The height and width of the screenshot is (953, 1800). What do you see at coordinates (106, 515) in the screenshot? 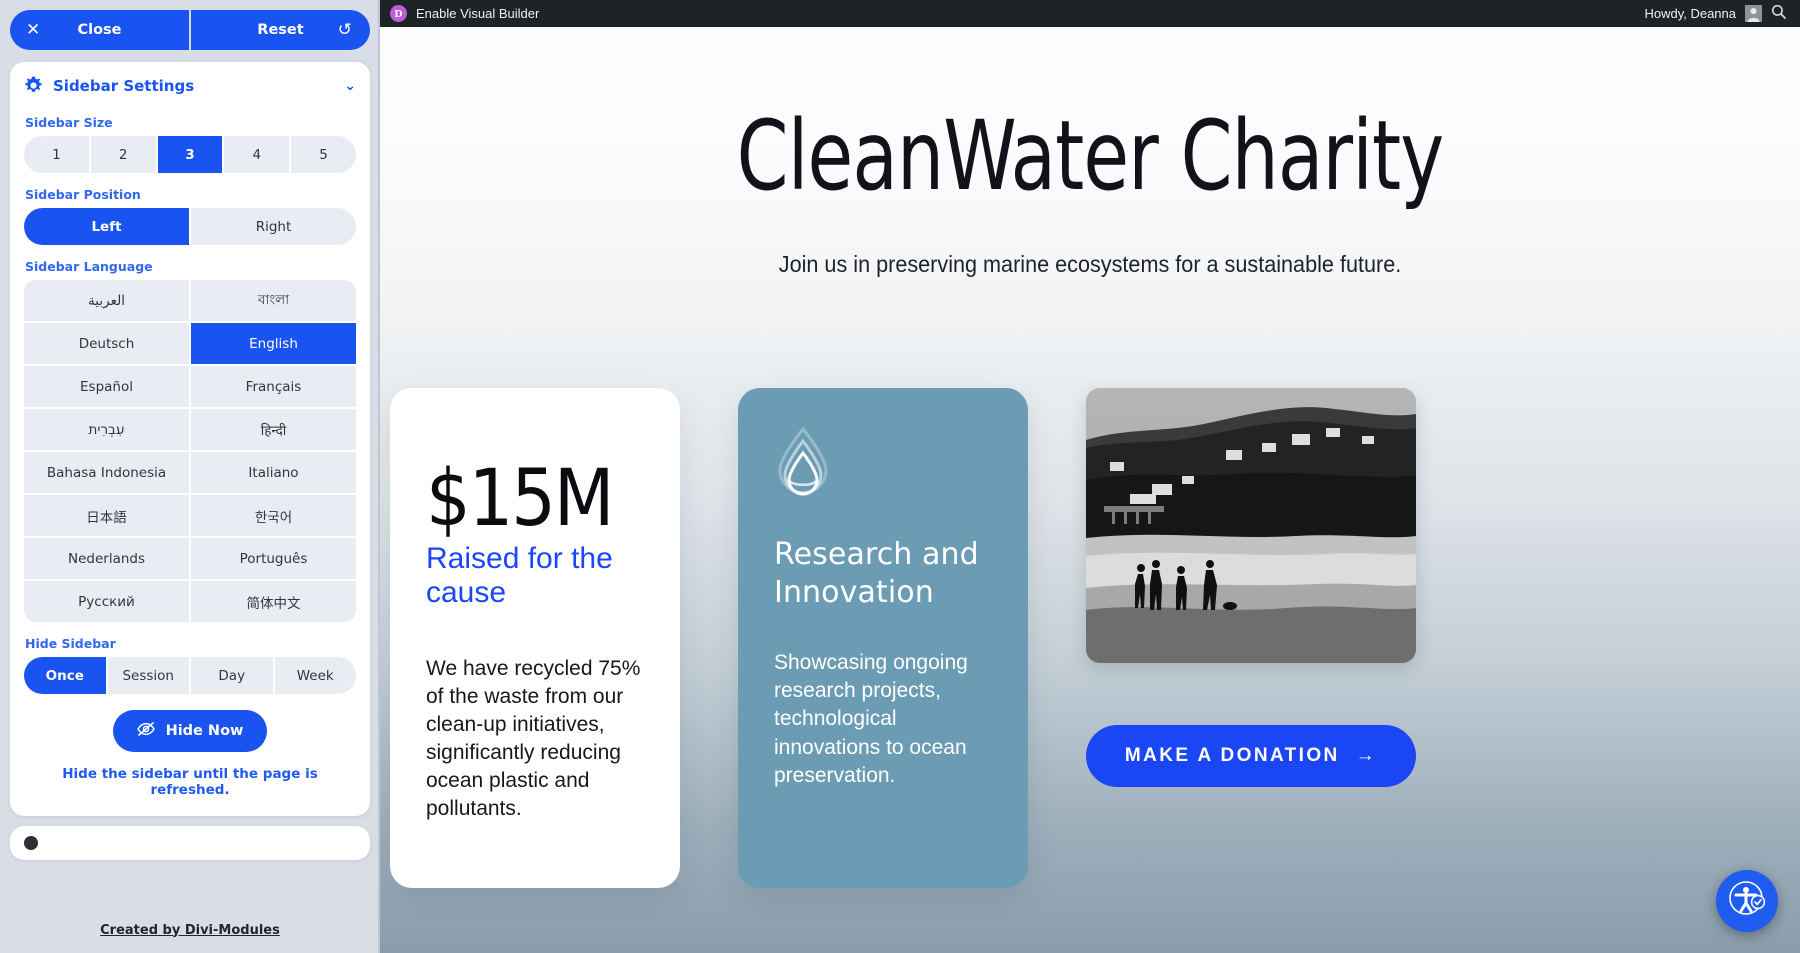
I see `sidebar-language-option-11: 日本語` at bounding box center [106, 515].